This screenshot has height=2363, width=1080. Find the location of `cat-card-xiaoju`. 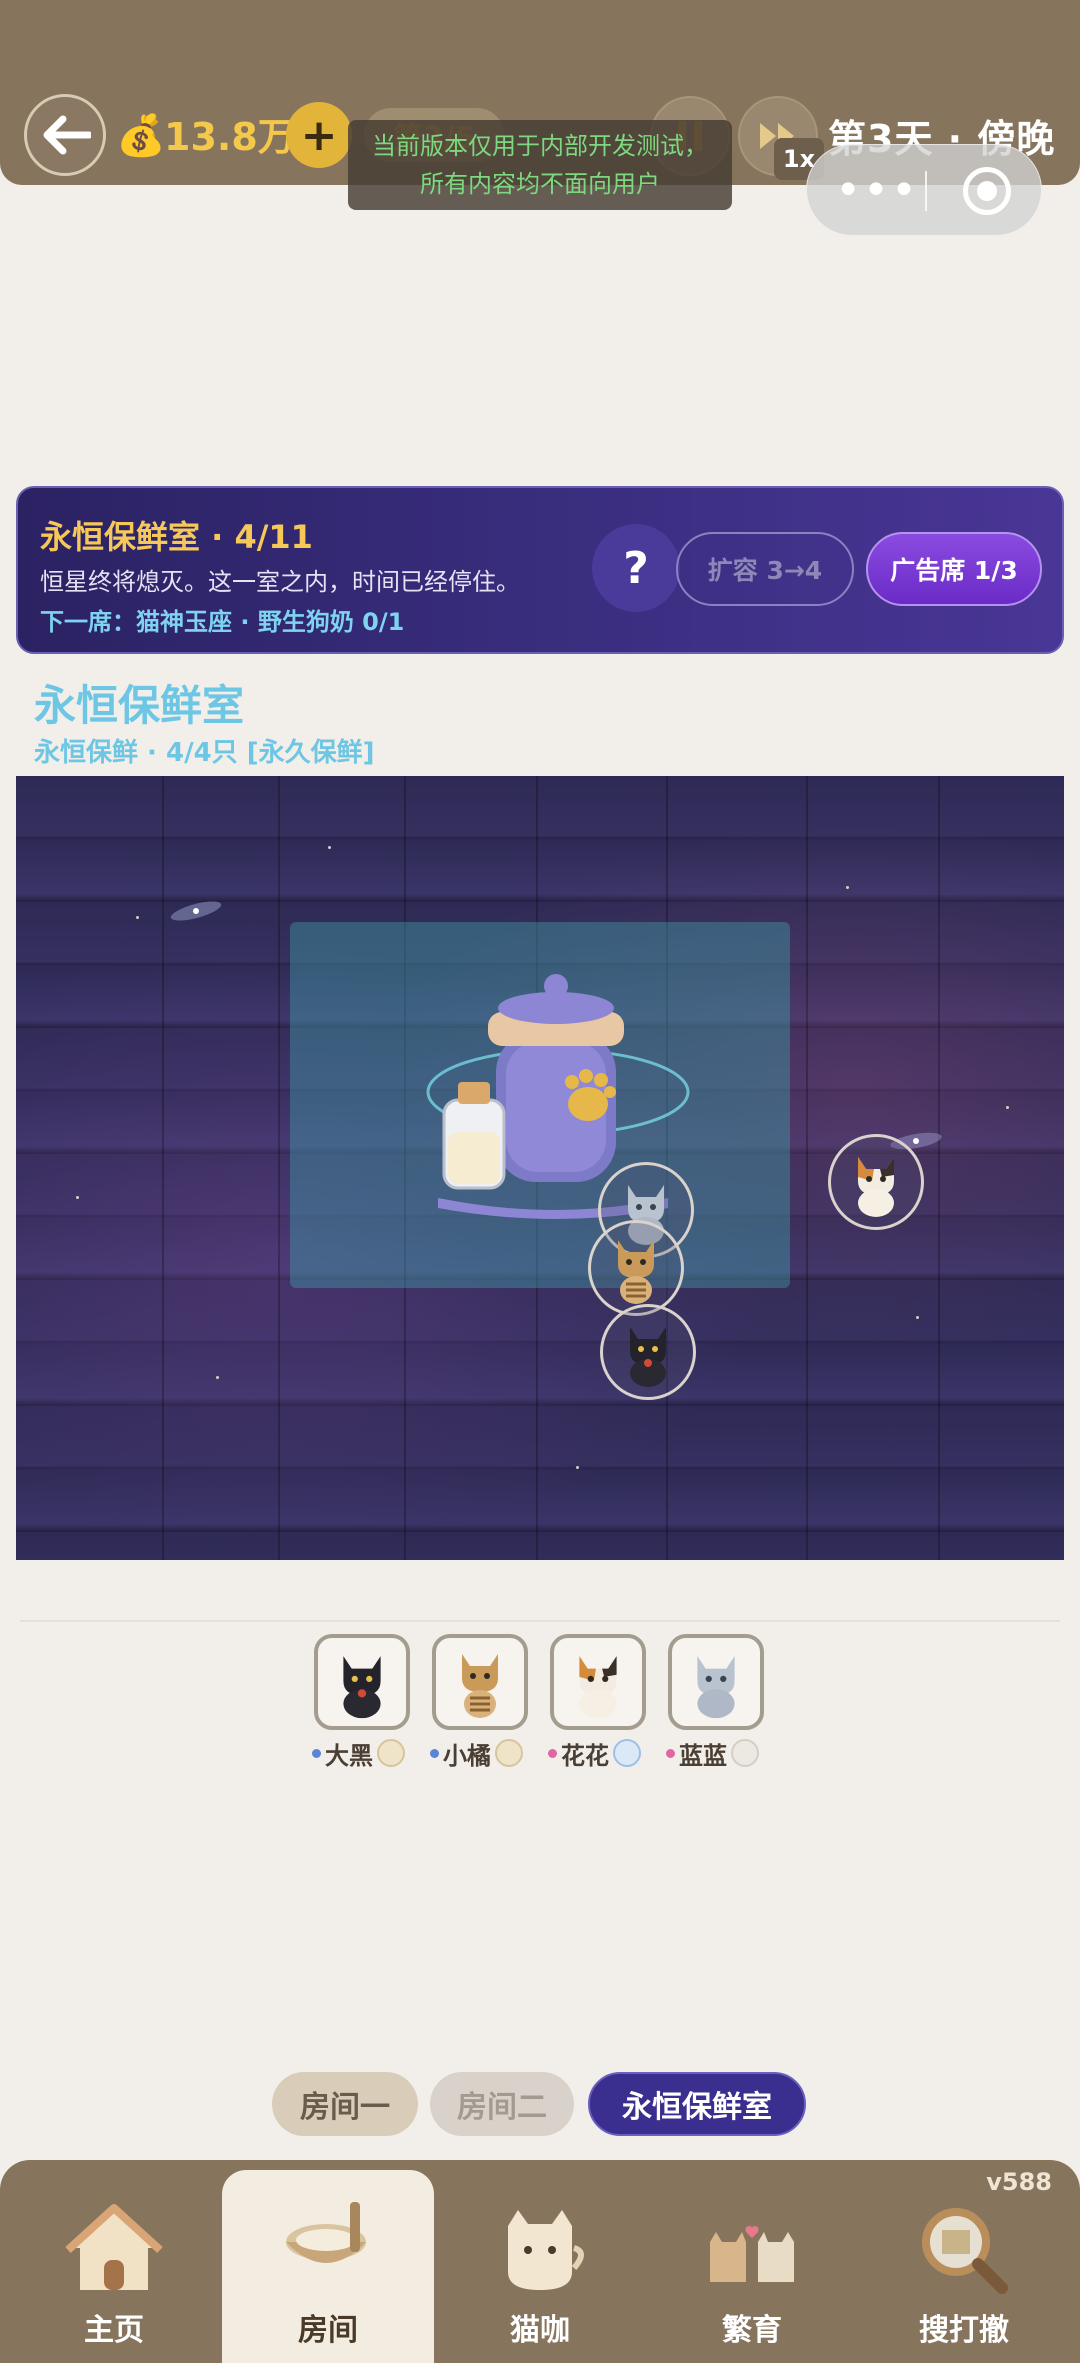

cat-card-xiaoju is located at coordinates (480, 1682).